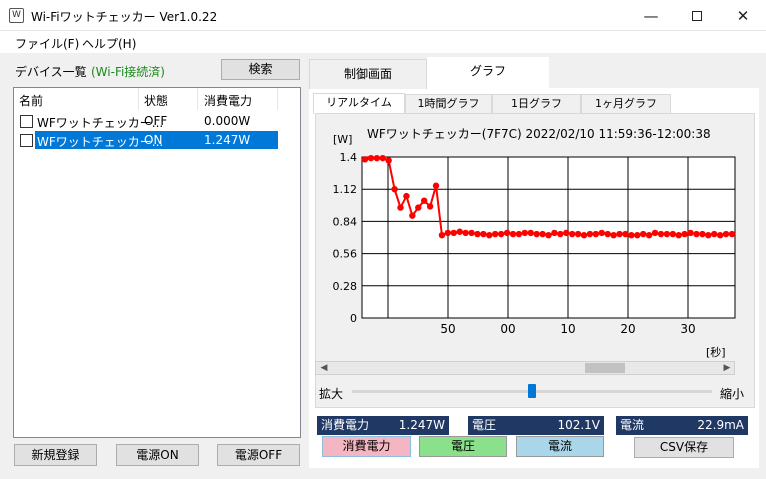  What do you see at coordinates (682, 425) in the screenshot?
I see `current-readout: 電流 22.9mA` at bounding box center [682, 425].